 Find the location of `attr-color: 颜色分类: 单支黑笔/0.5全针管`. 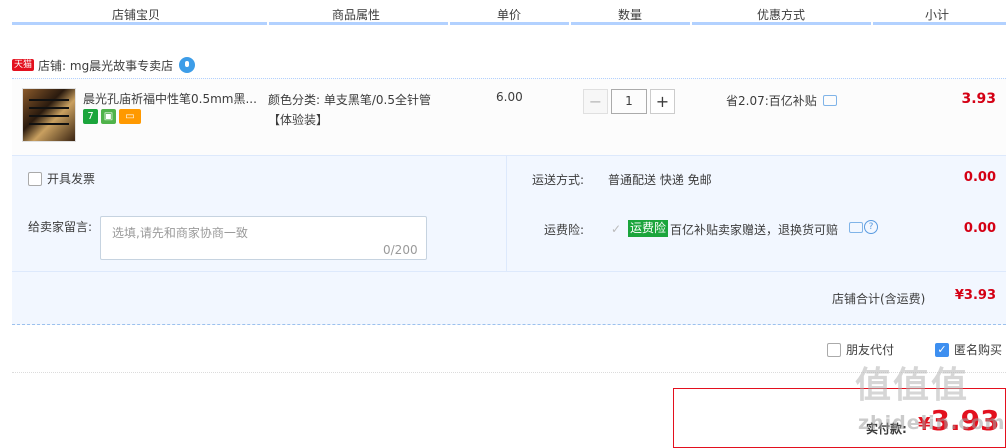

attr-color: 颜色分类: 单支黑笔/0.5全针管 is located at coordinates (349, 100).